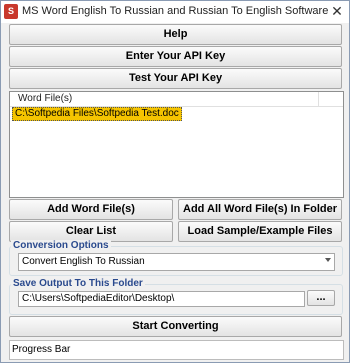 Image resolution: width=350 pixels, height=363 pixels. I want to click on add-word-files-button: Add Word File(s), so click(91, 209).